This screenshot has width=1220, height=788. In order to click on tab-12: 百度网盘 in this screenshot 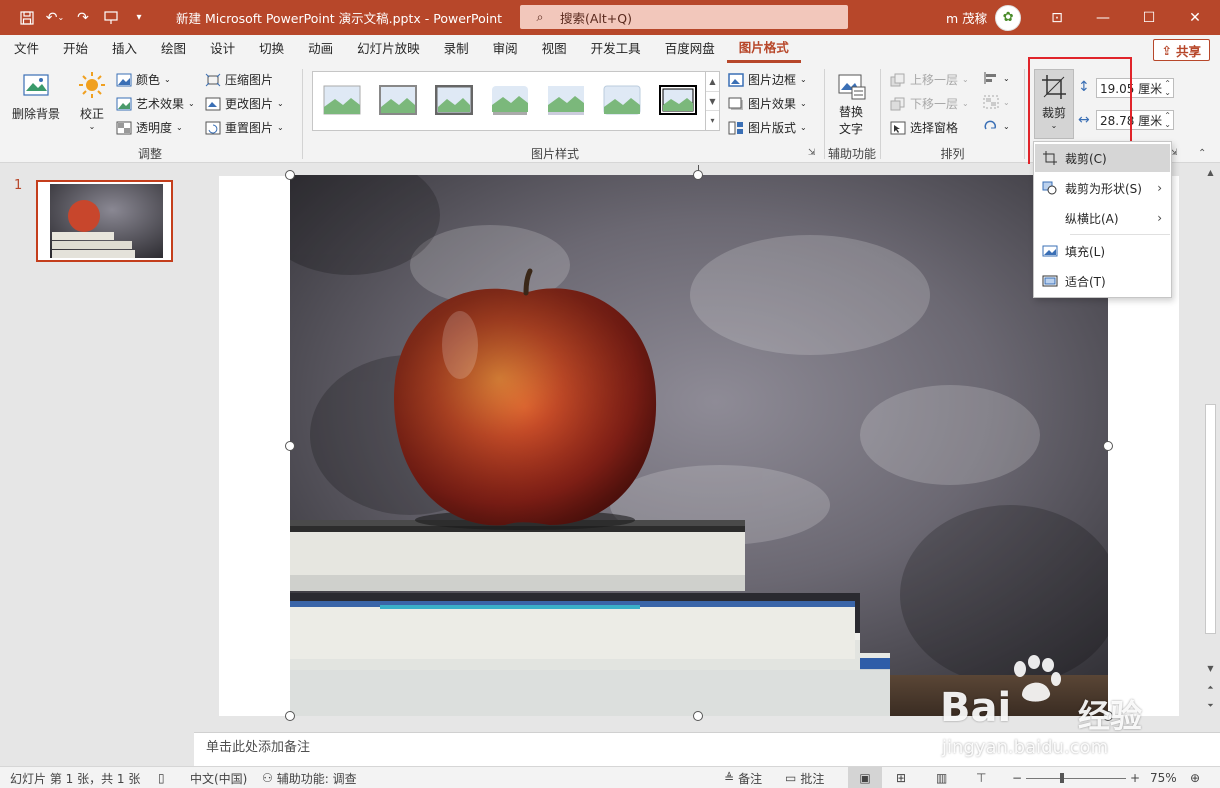, I will do `click(690, 49)`.